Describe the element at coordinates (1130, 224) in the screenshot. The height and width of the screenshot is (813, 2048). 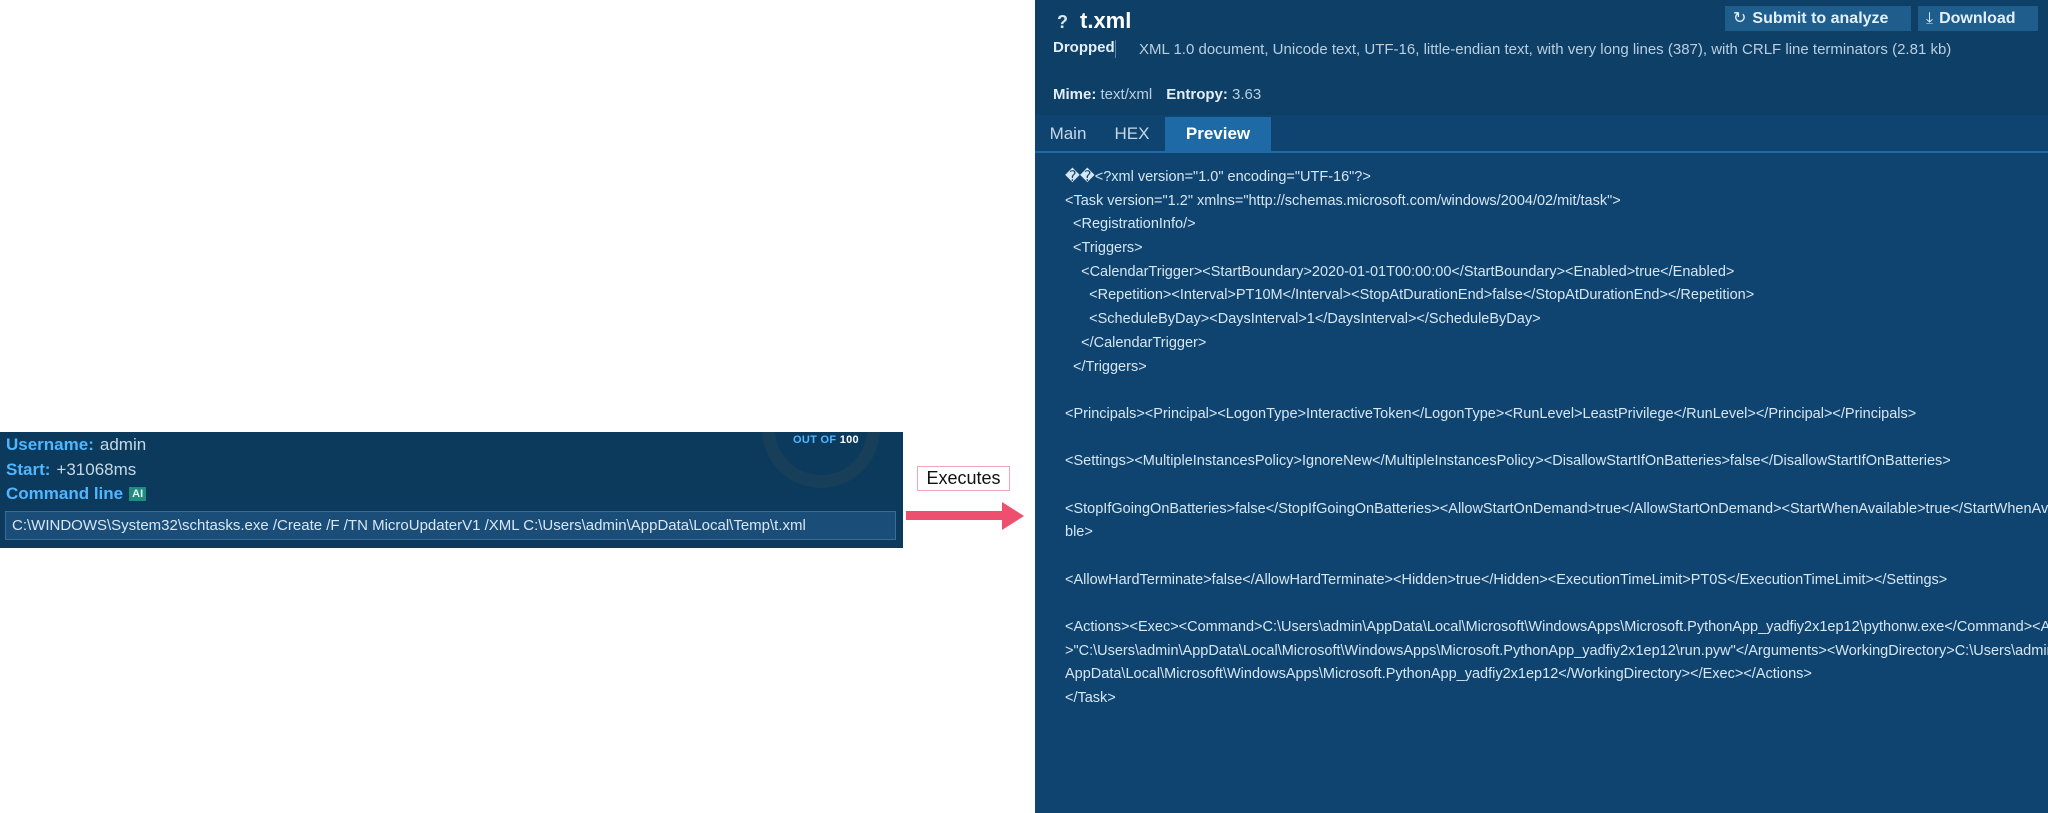
I see `preview-line: <RegistrationInfo/>` at that location.